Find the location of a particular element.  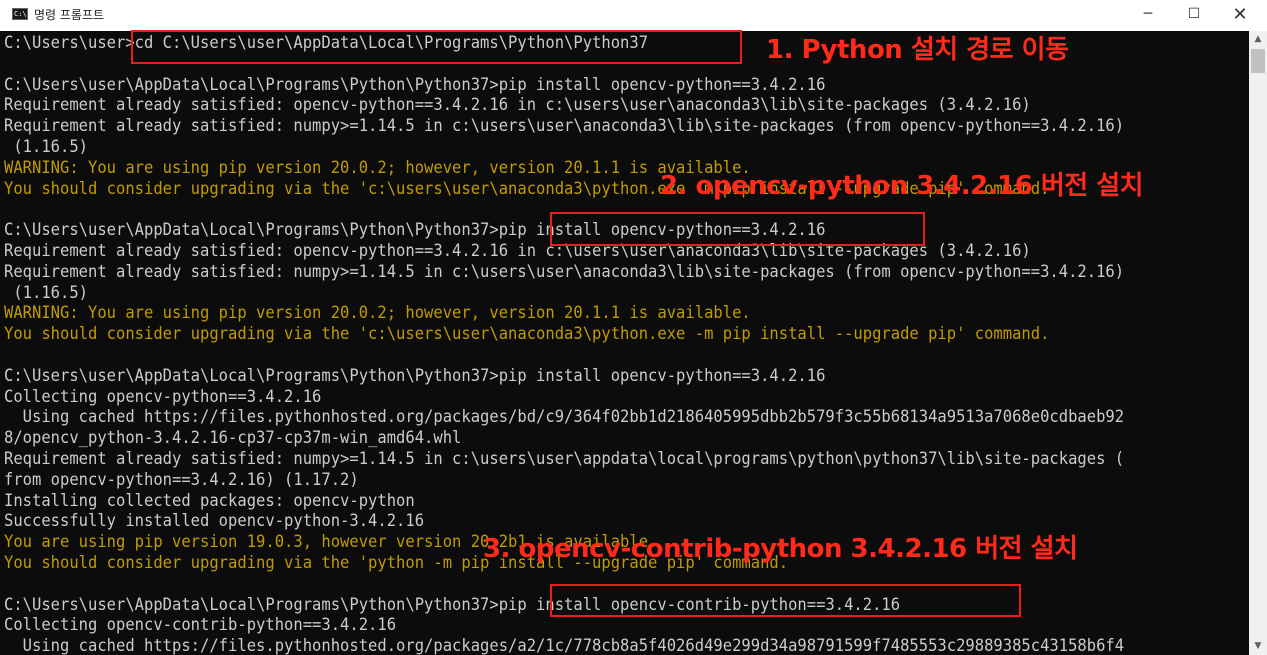

scroll-down-arrow-icon: ▼ is located at coordinates (1258, 646).